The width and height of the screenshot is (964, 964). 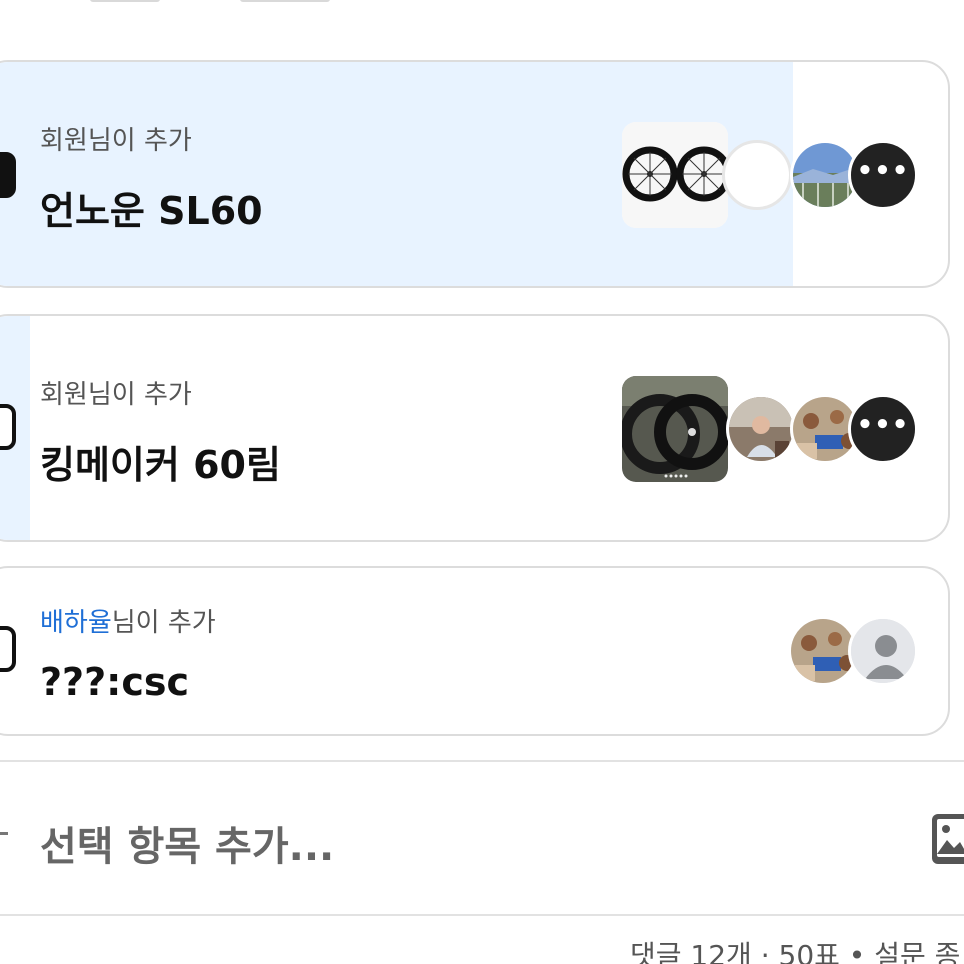 What do you see at coordinates (114, 682) in the screenshot?
I see `option-title: ???:csc` at bounding box center [114, 682].